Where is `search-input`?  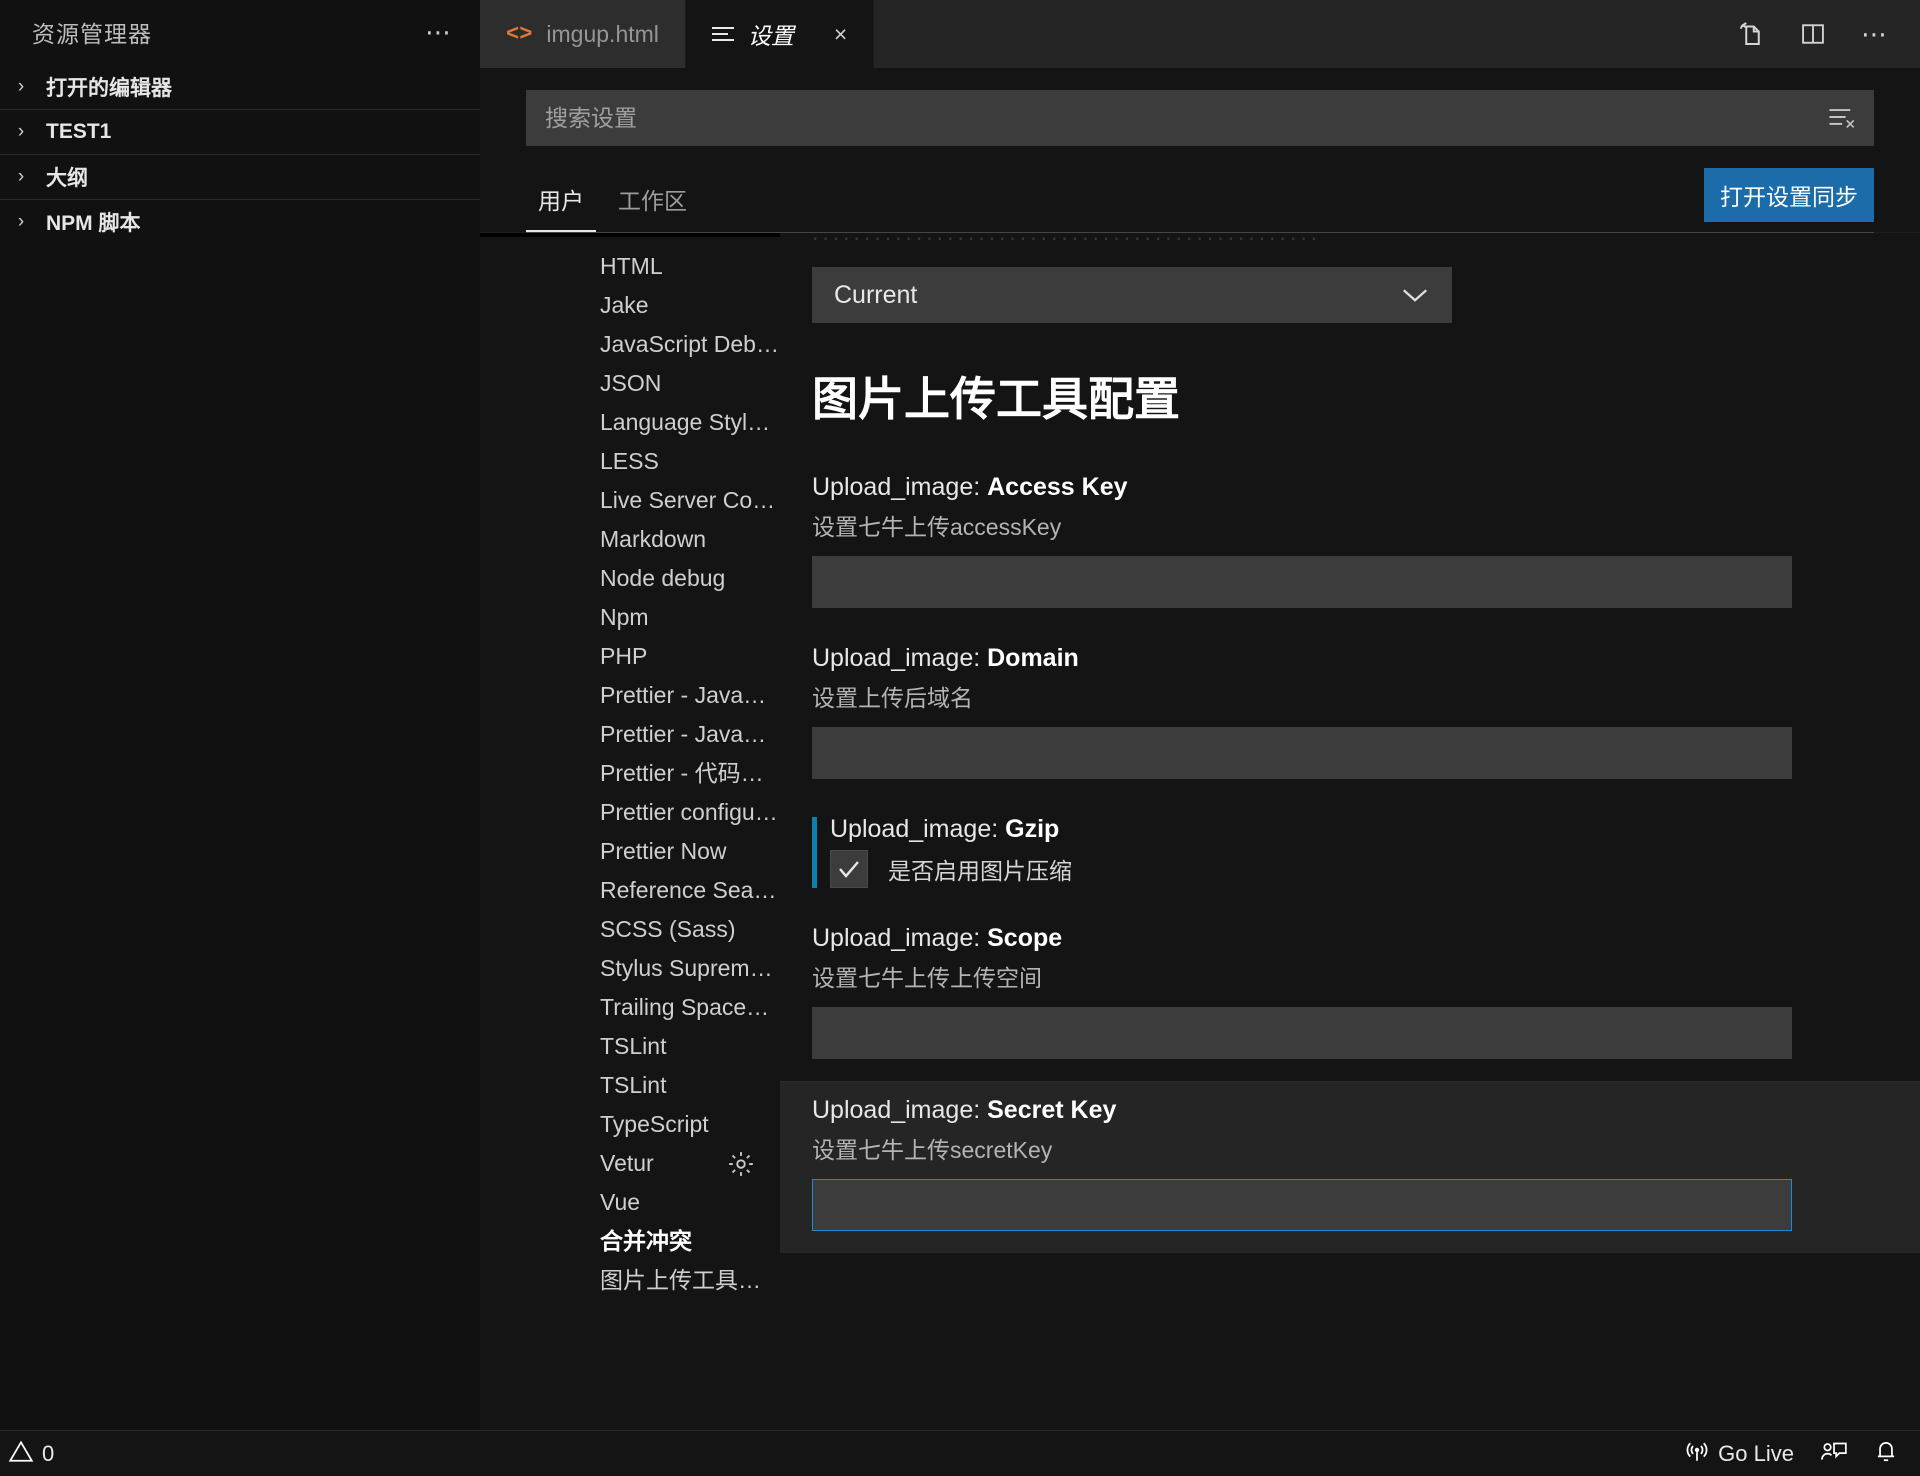
search-input is located at coordinates (1200, 118).